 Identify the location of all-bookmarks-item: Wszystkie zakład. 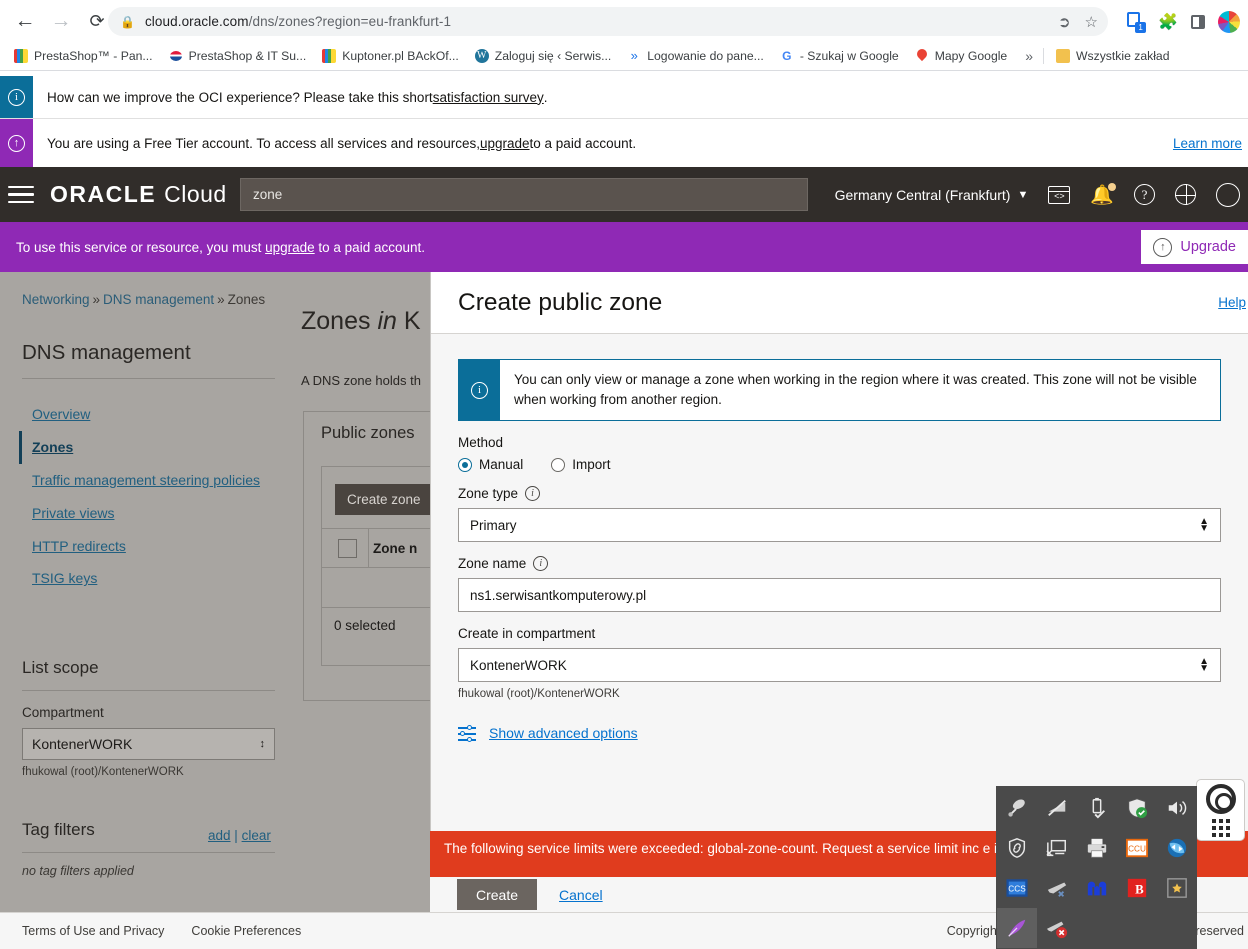
(1112, 56).